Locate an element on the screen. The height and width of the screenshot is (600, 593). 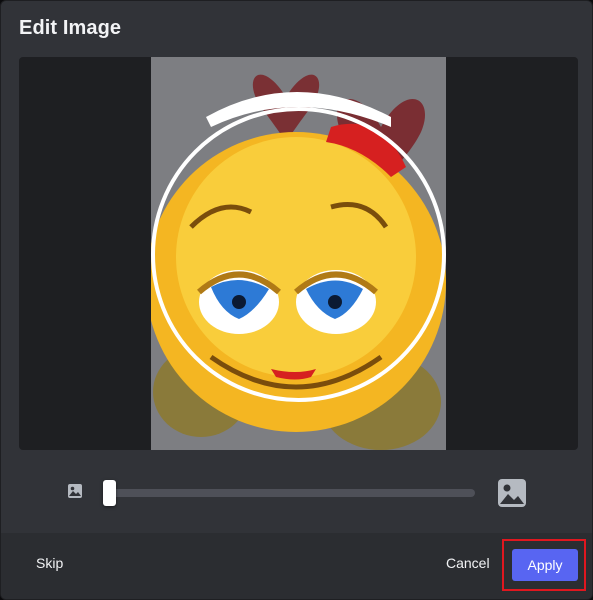
image-small-icon is located at coordinates (75, 491).